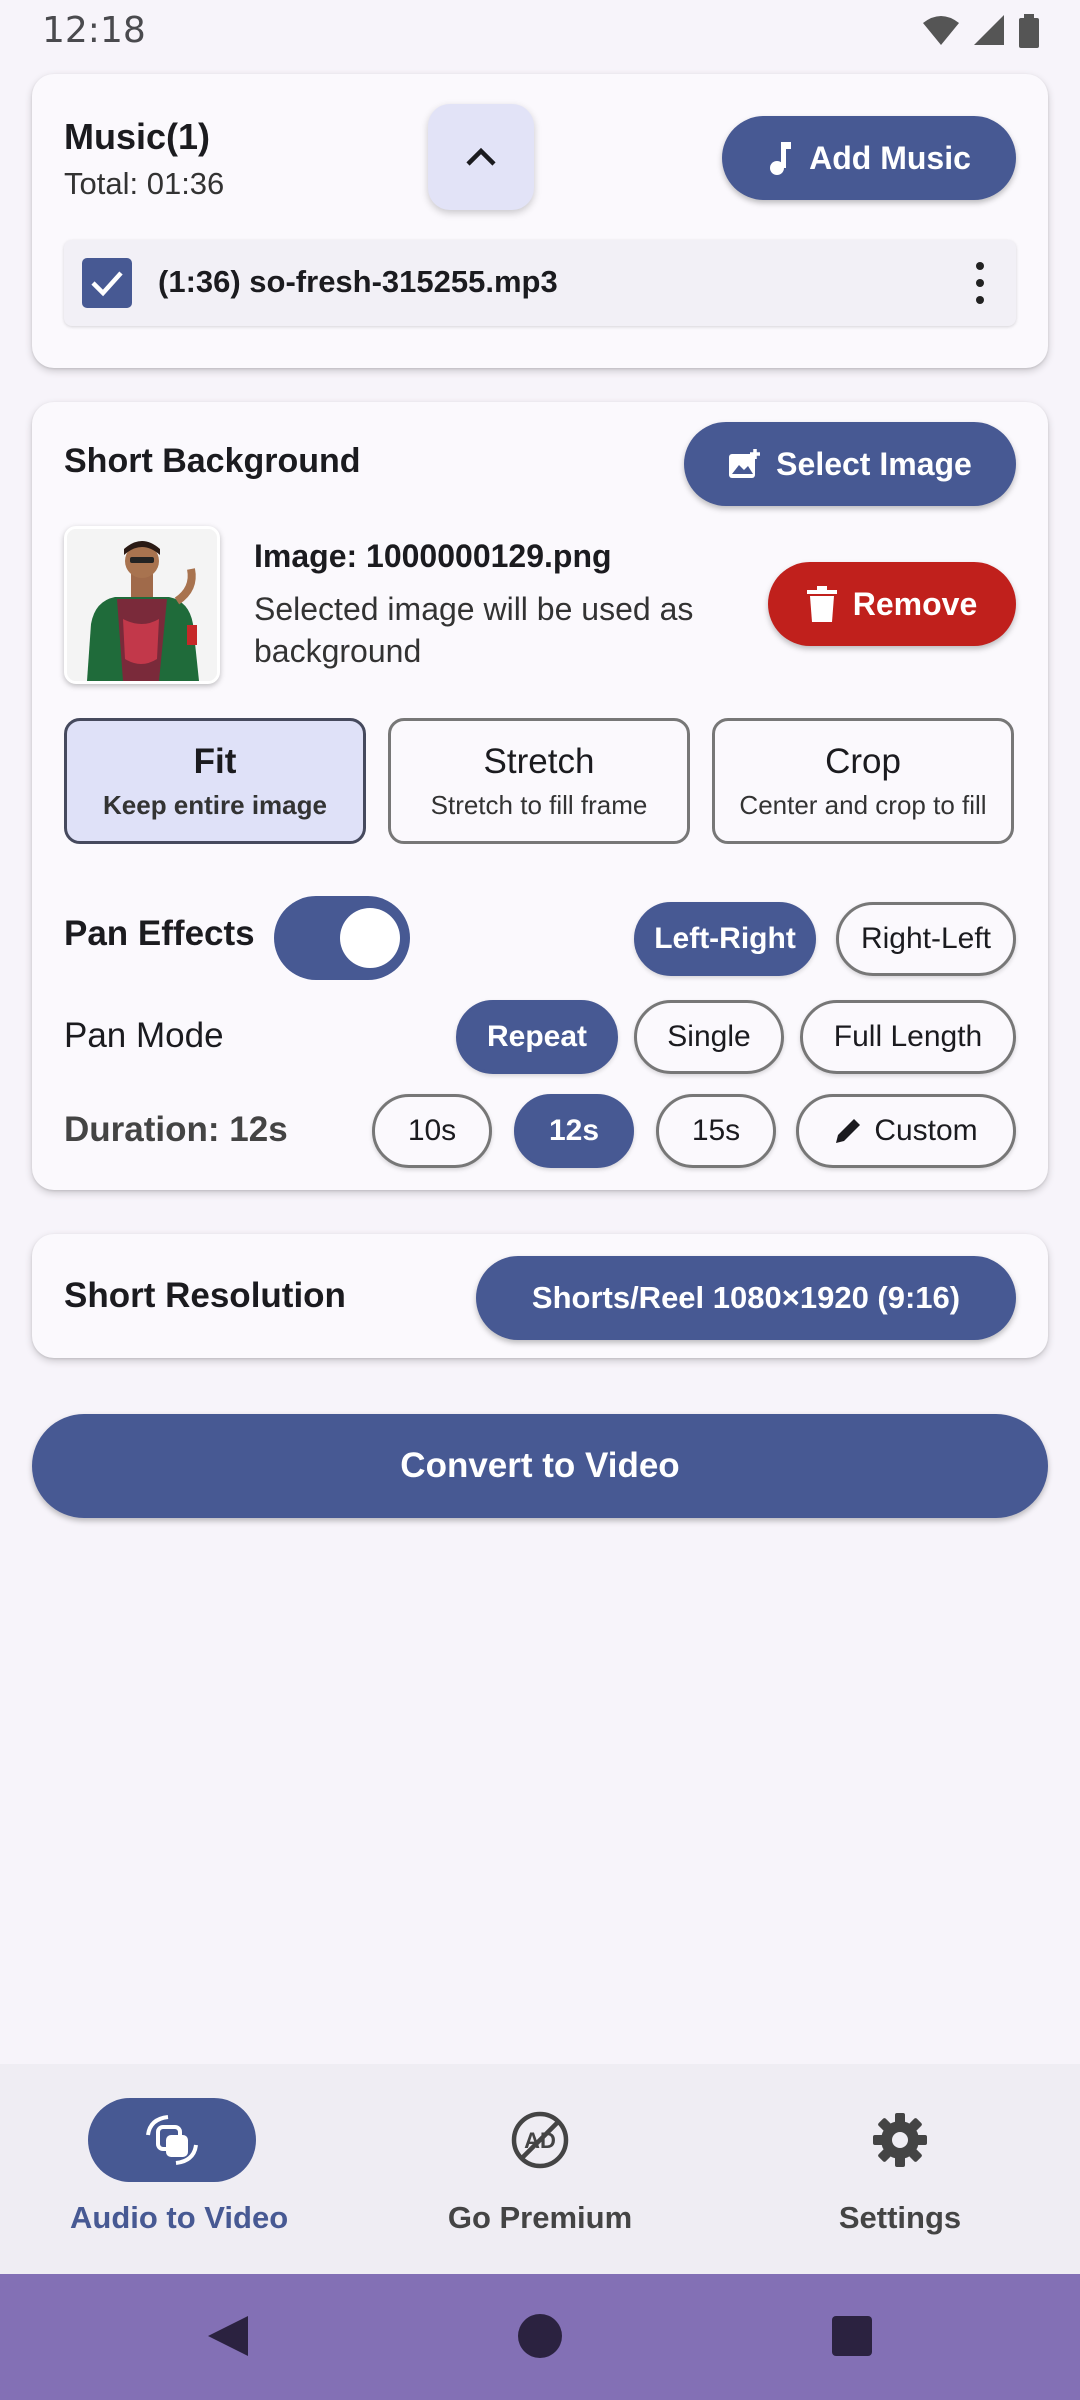 The height and width of the screenshot is (2400, 1080). What do you see at coordinates (179, 2217) in the screenshot?
I see `nav-label: Audio to Video` at bounding box center [179, 2217].